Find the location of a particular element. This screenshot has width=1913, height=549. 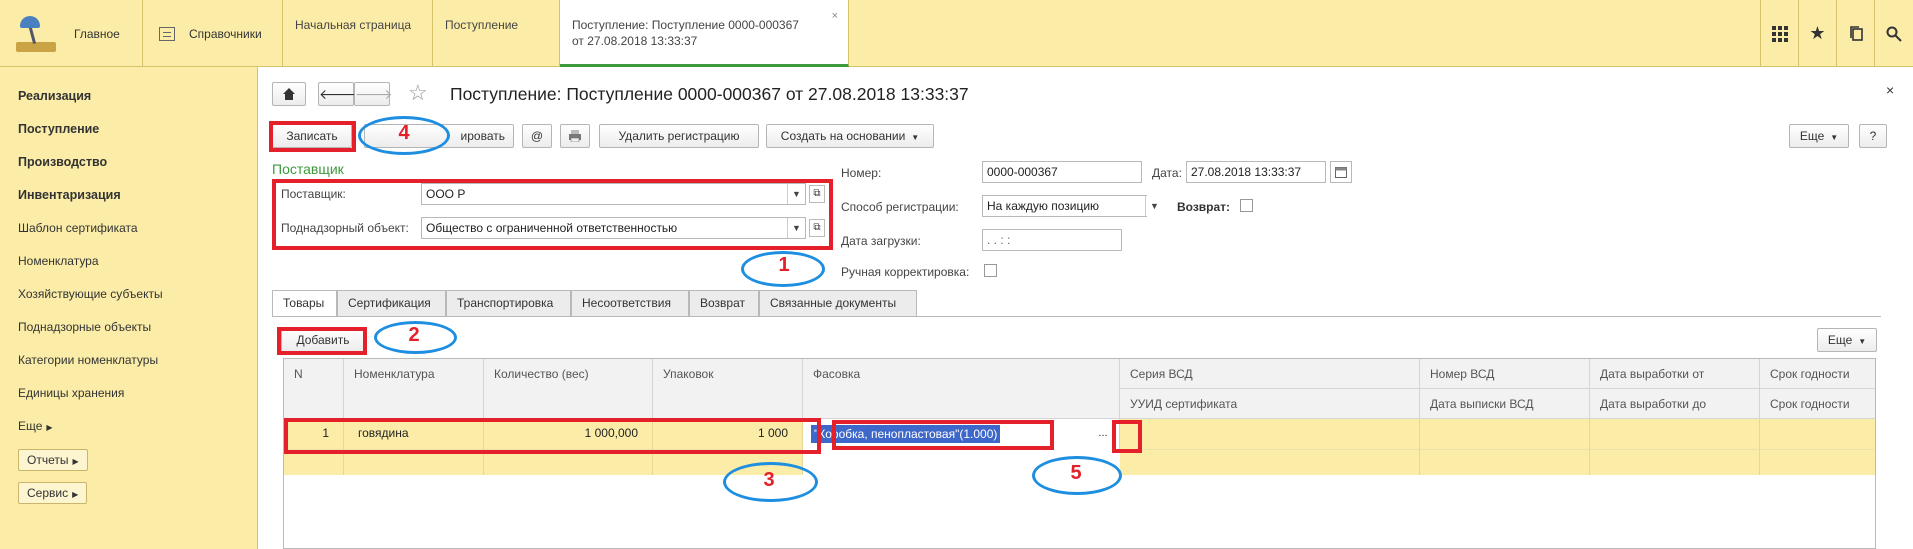

col-header-production-to: Дата выработки до is located at coordinates (1675, 404).